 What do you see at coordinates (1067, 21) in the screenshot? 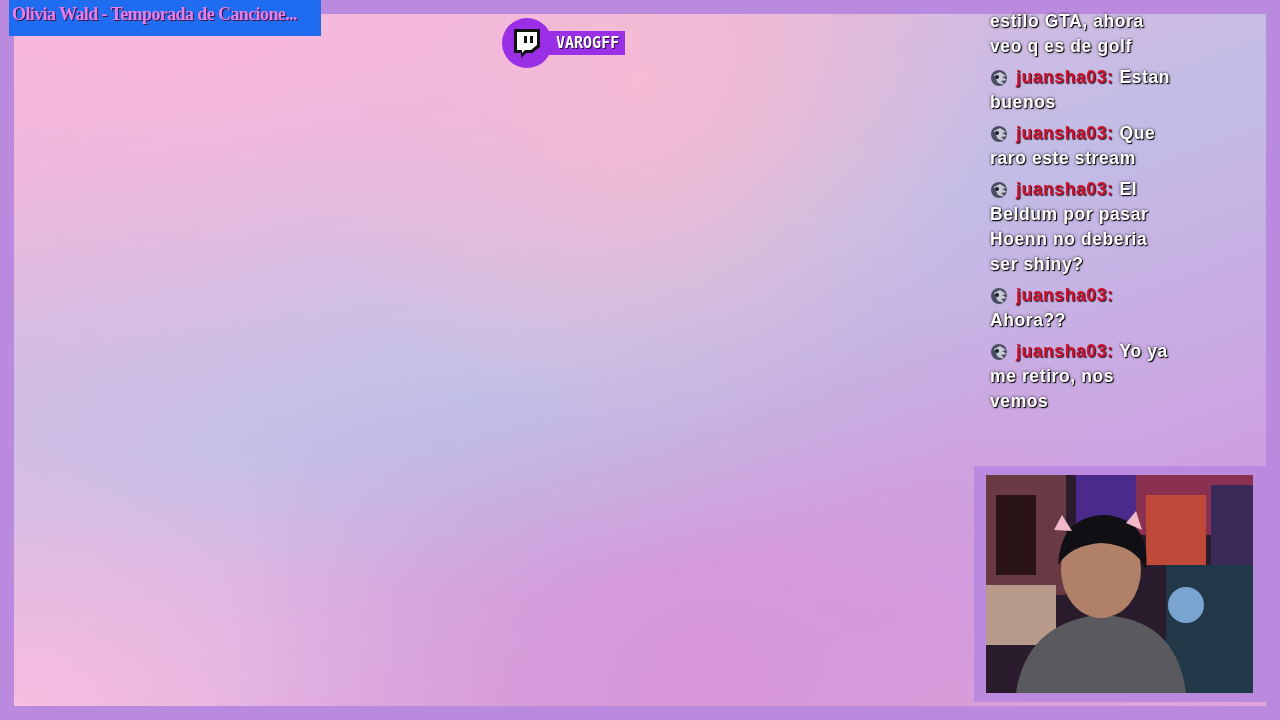
I see `chat-message-line: estilo GTA, ahora` at bounding box center [1067, 21].